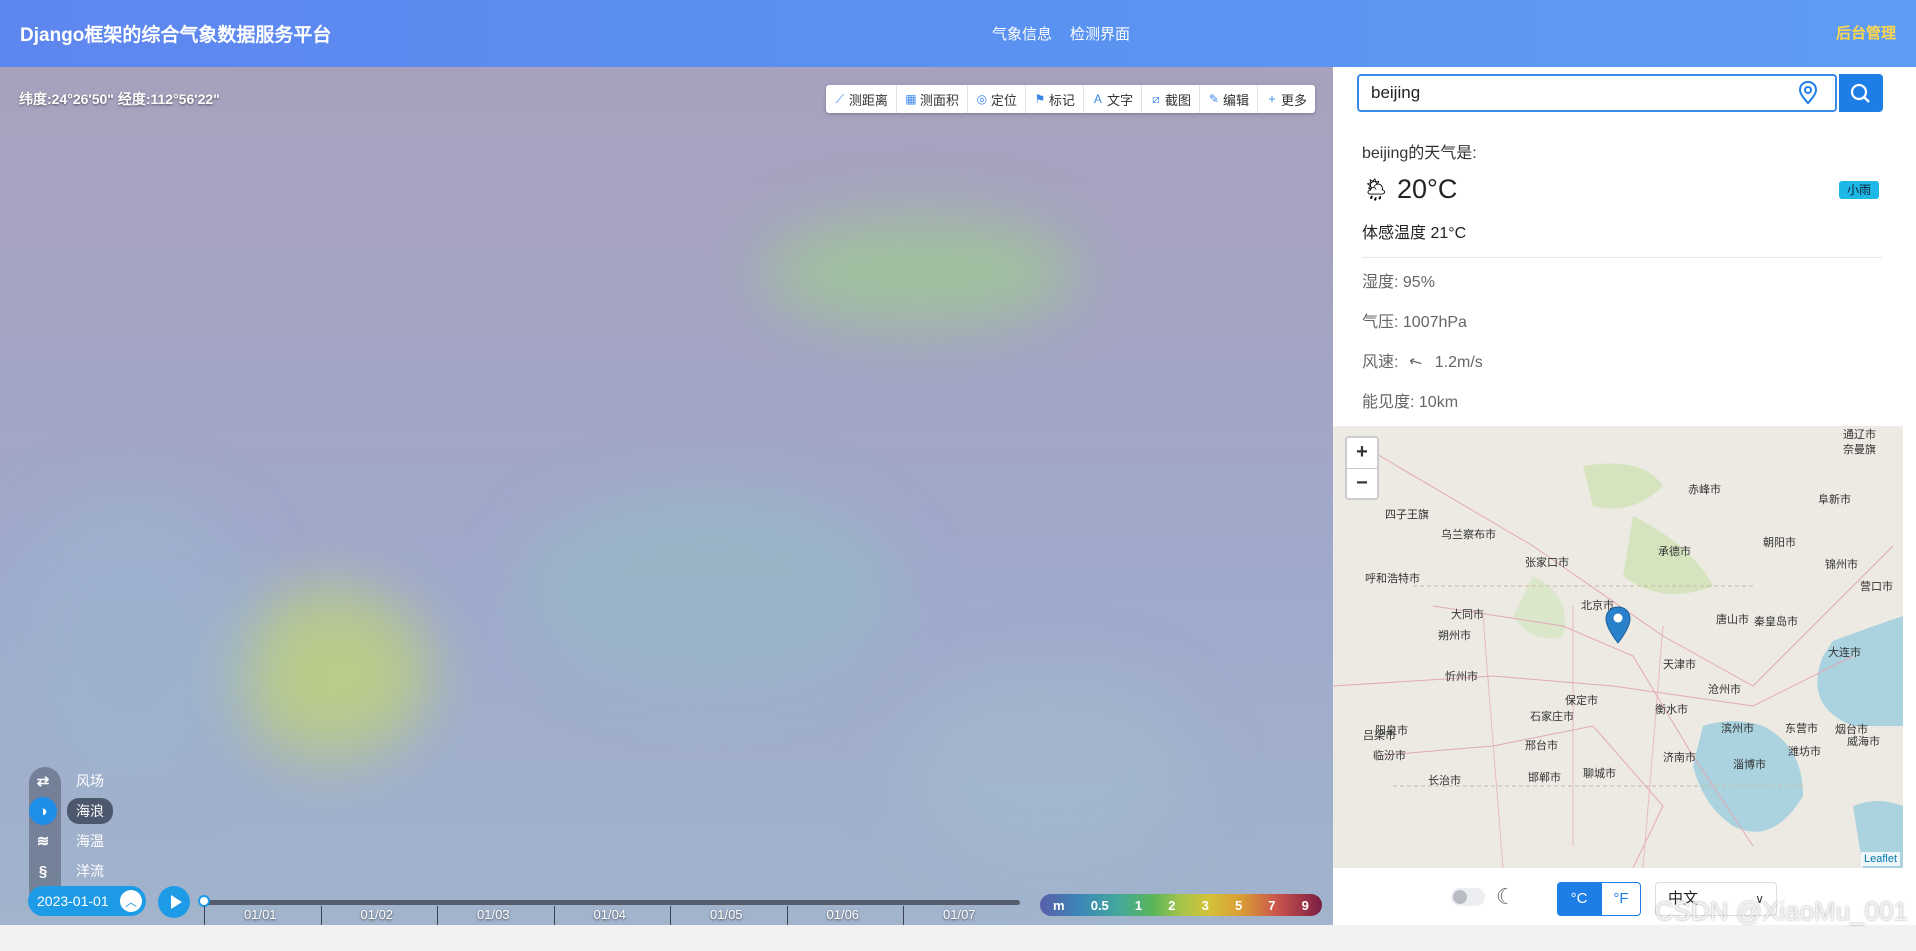  I want to click on pressure: 气压: 1007hPa, so click(1414, 322).